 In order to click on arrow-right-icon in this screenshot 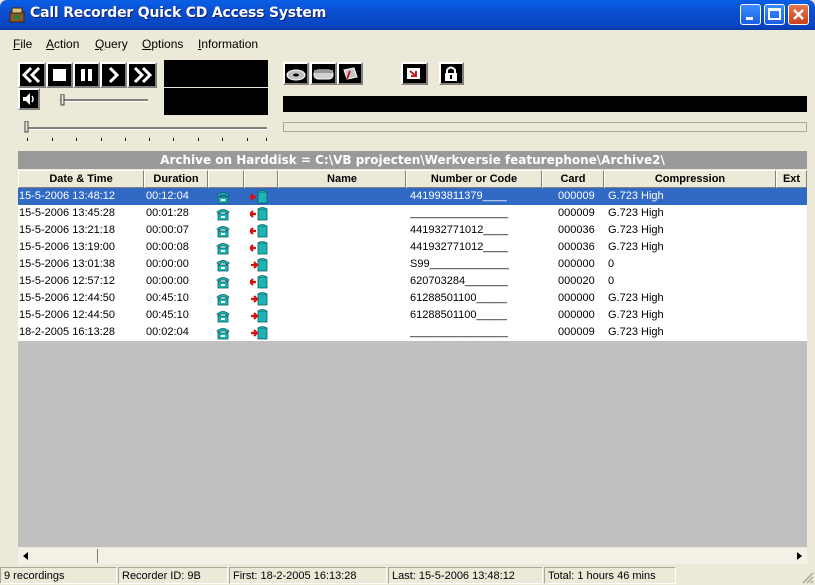, I will do `click(799, 556)`.